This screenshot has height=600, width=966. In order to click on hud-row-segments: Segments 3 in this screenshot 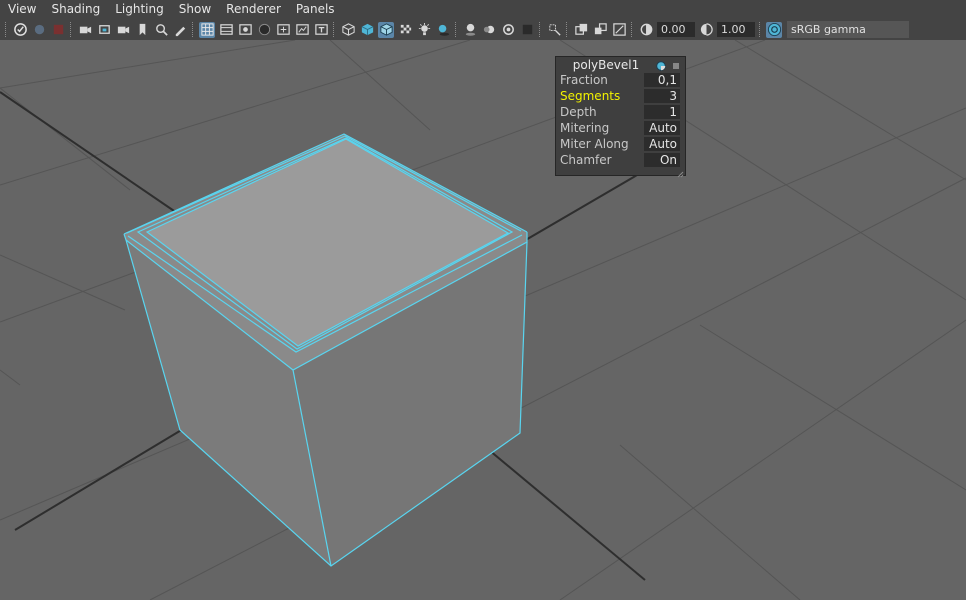, I will do `click(622, 96)`.